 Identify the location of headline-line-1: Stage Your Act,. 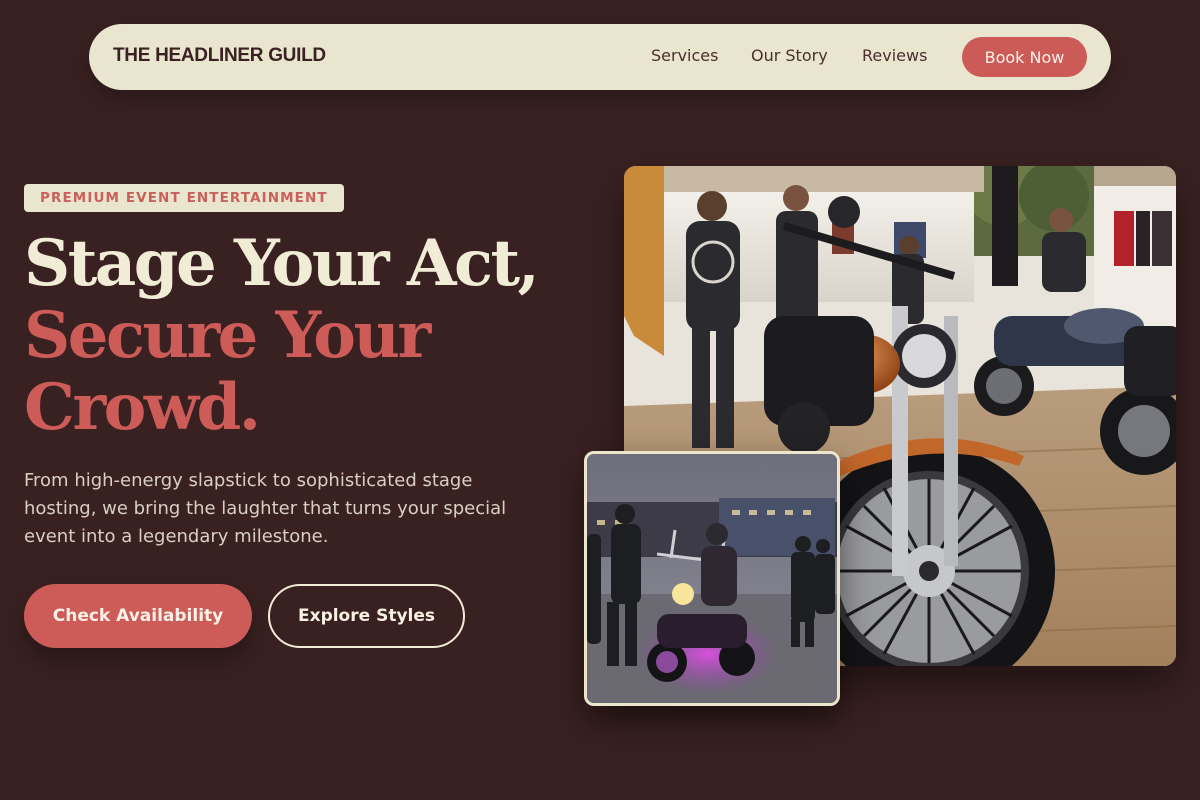
(282, 263).